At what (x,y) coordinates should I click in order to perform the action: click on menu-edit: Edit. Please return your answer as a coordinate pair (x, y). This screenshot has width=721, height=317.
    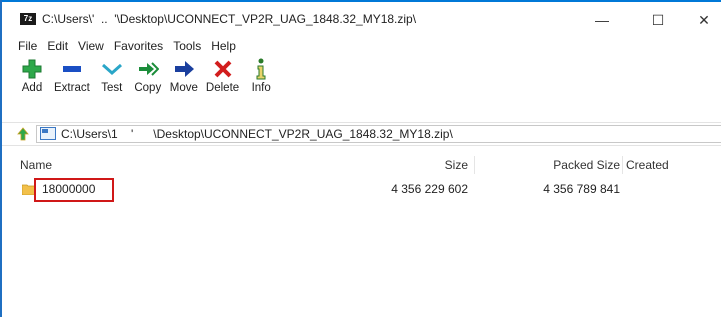
    Looking at the image, I should click on (57, 46).